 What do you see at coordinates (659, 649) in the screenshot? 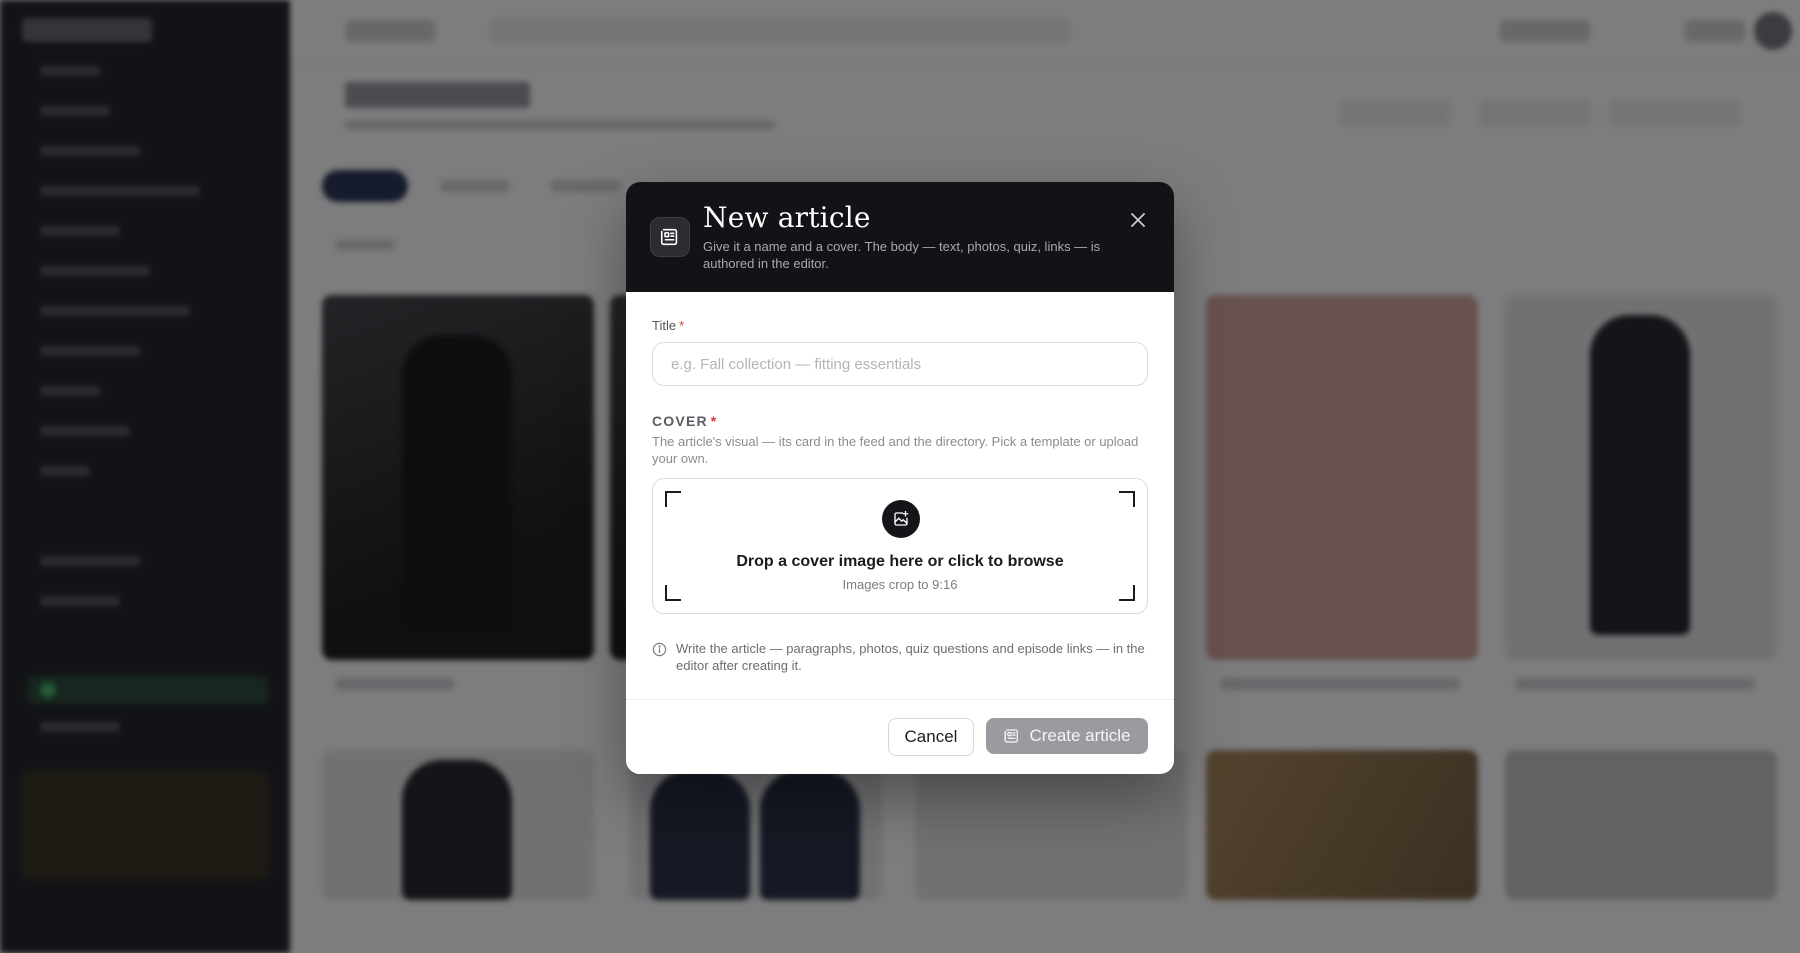
I see `info-icon` at bounding box center [659, 649].